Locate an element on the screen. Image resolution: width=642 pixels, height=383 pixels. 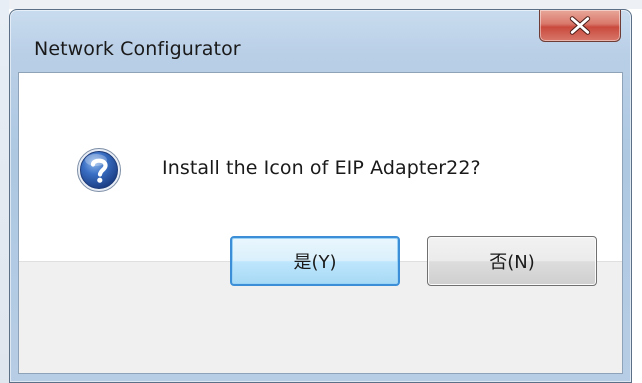
yes-button-label: 是(Y) is located at coordinates (315, 262).